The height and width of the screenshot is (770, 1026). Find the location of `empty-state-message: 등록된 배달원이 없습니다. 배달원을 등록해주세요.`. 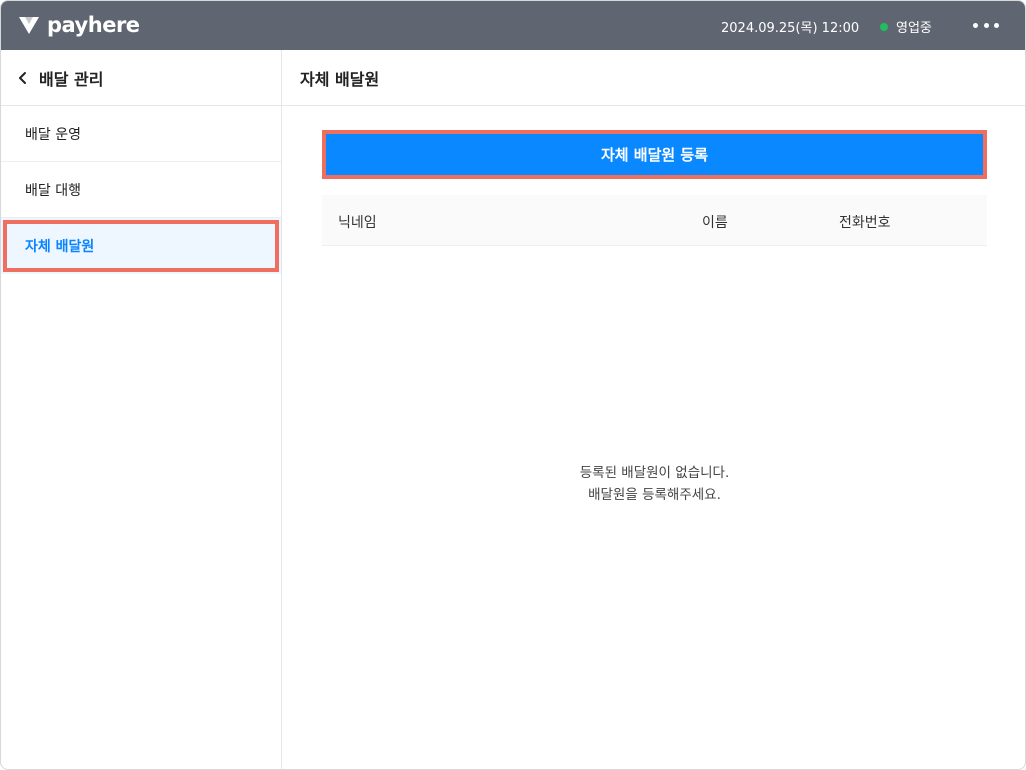

empty-state-message: 등록된 배달원이 없습니다. 배달원을 등록해주세요. is located at coordinates (654, 484).